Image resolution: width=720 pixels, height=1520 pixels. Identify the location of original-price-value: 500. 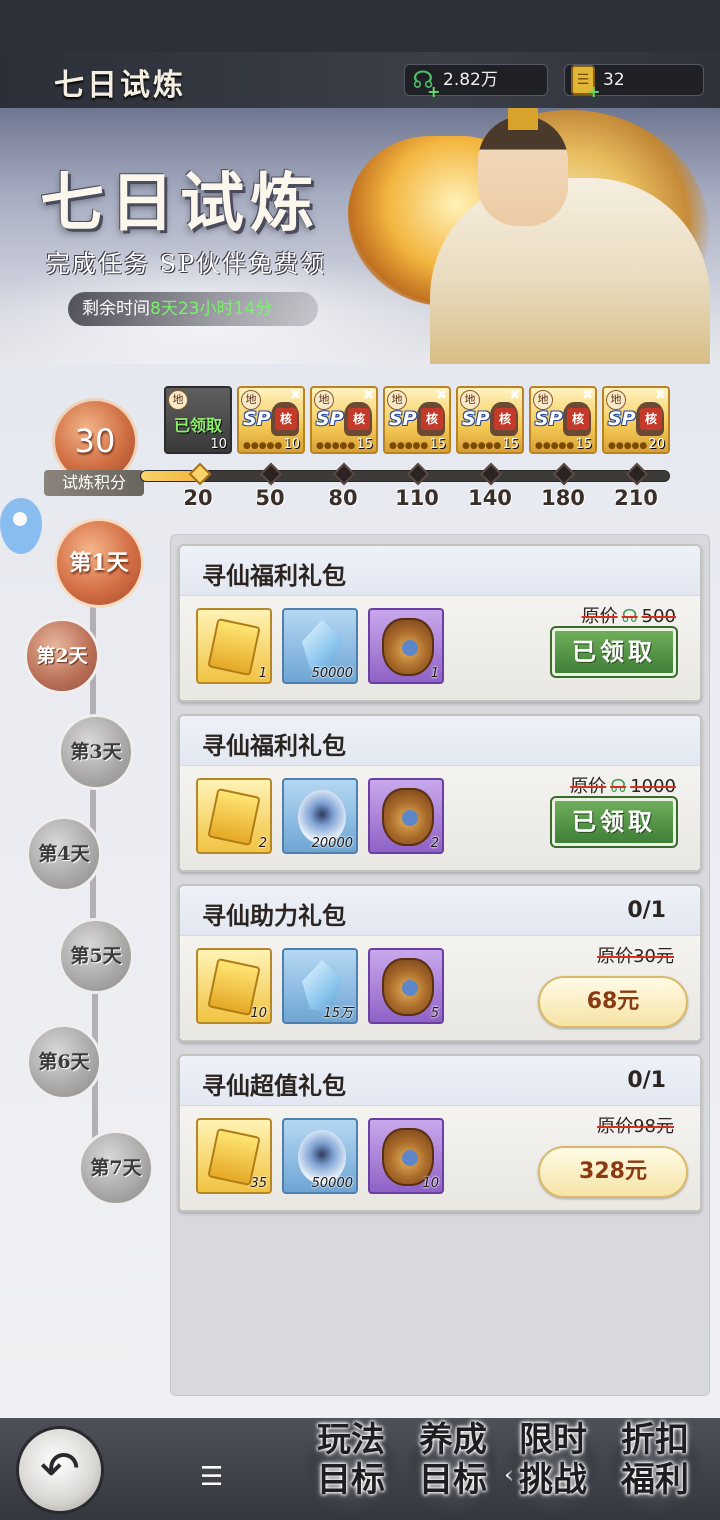
(658, 616).